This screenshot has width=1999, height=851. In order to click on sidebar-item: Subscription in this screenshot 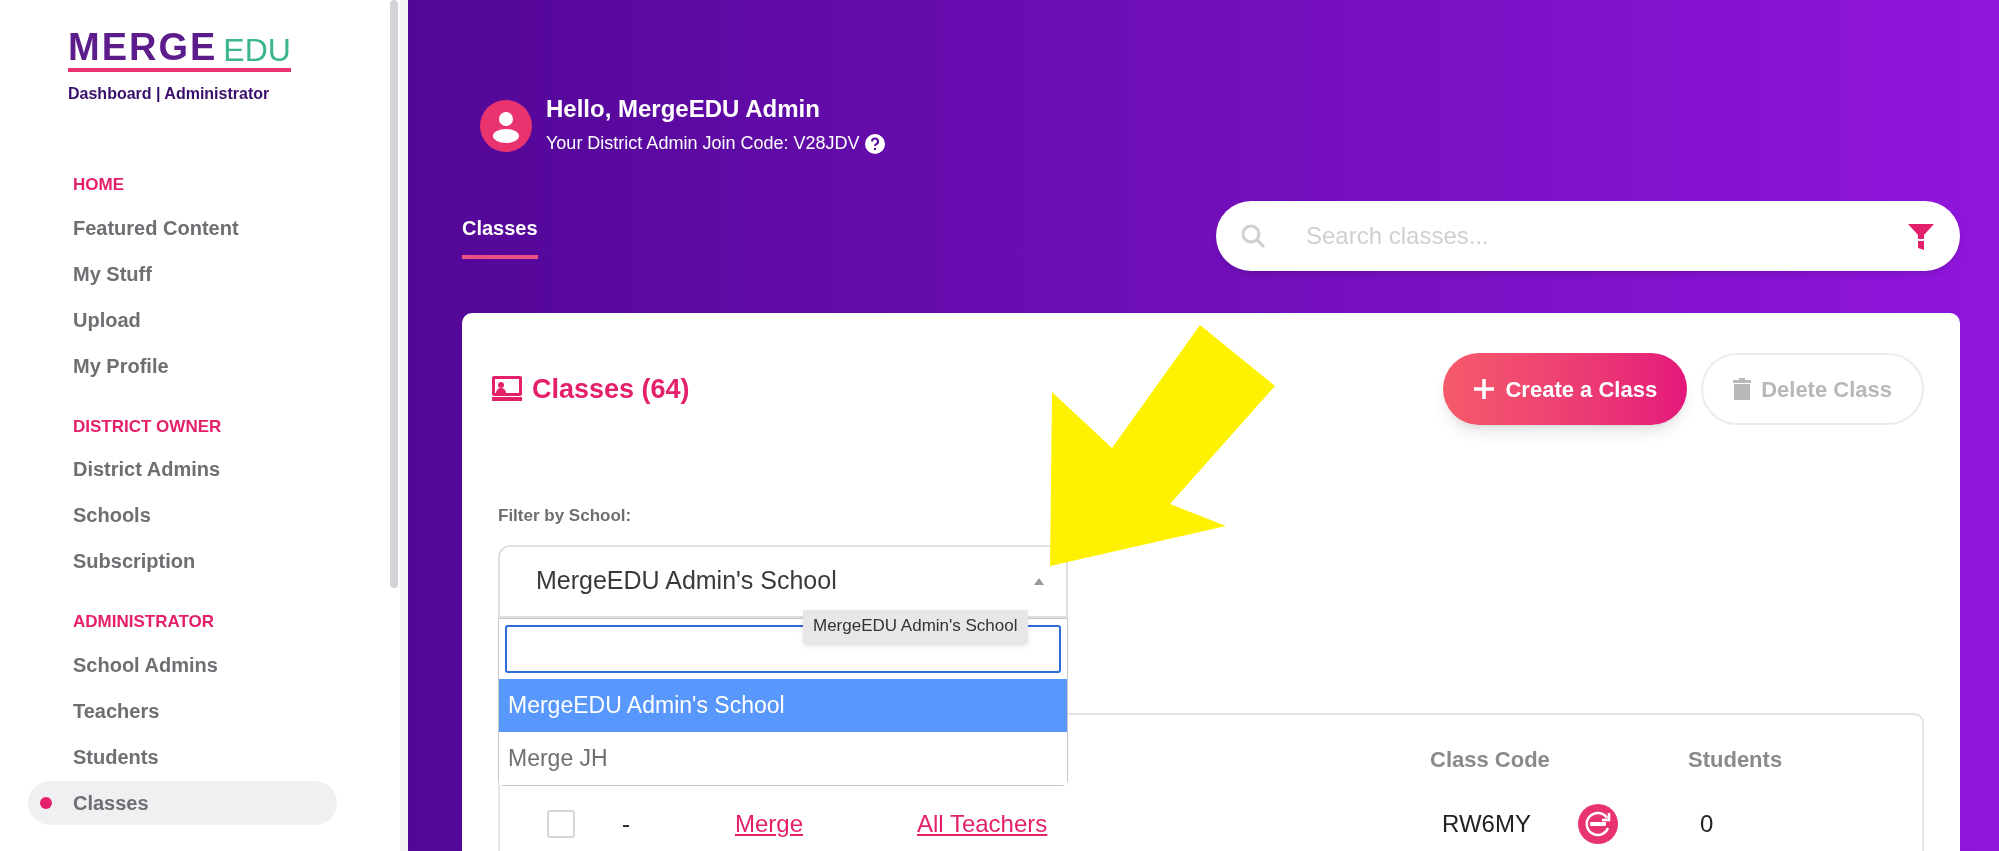, I will do `click(182, 561)`.